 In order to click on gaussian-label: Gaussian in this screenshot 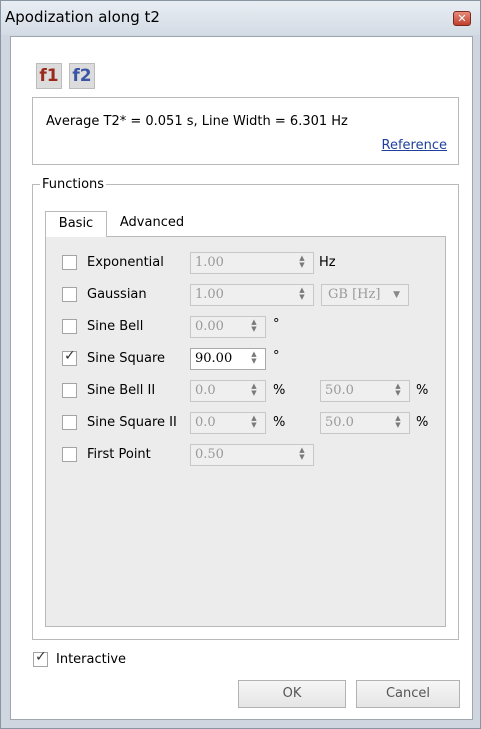, I will do `click(117, 294)`.